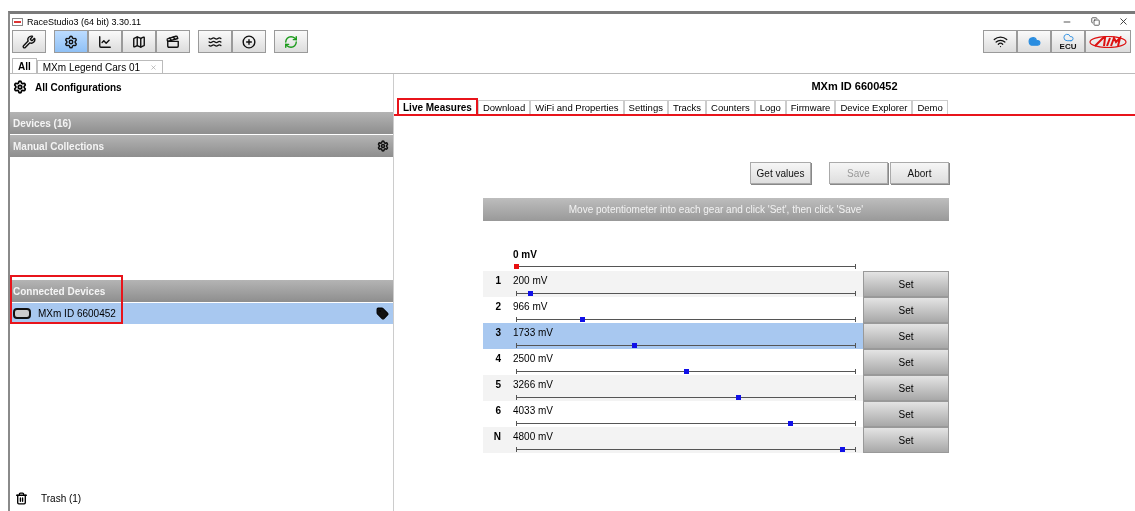 This screenshot has height=511, width=1135. What do you see at coordinates (496, 436) in the screenshot?
I see `gear-label: N` at bounding box center [496, 436].